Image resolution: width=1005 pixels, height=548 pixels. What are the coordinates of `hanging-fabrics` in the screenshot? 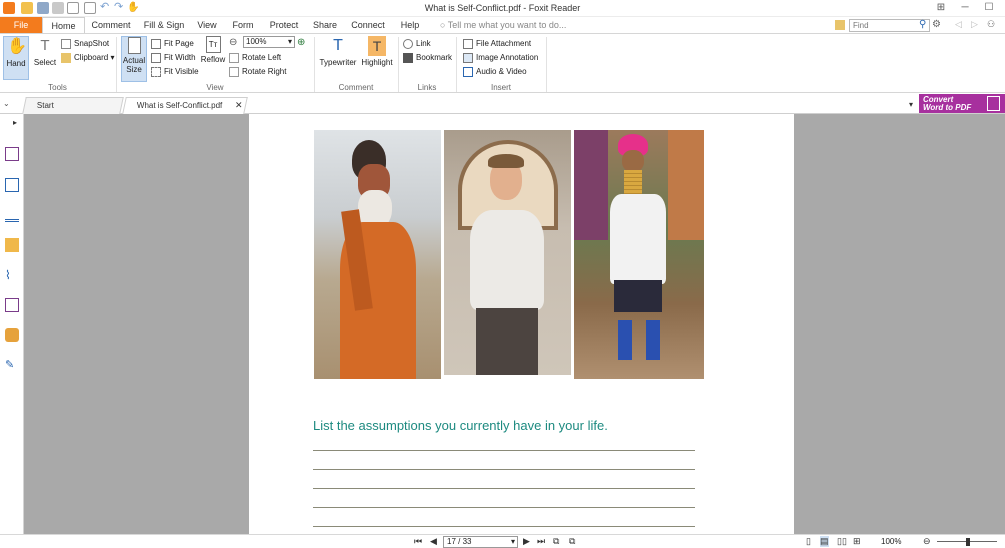 It's located at (591, 185).